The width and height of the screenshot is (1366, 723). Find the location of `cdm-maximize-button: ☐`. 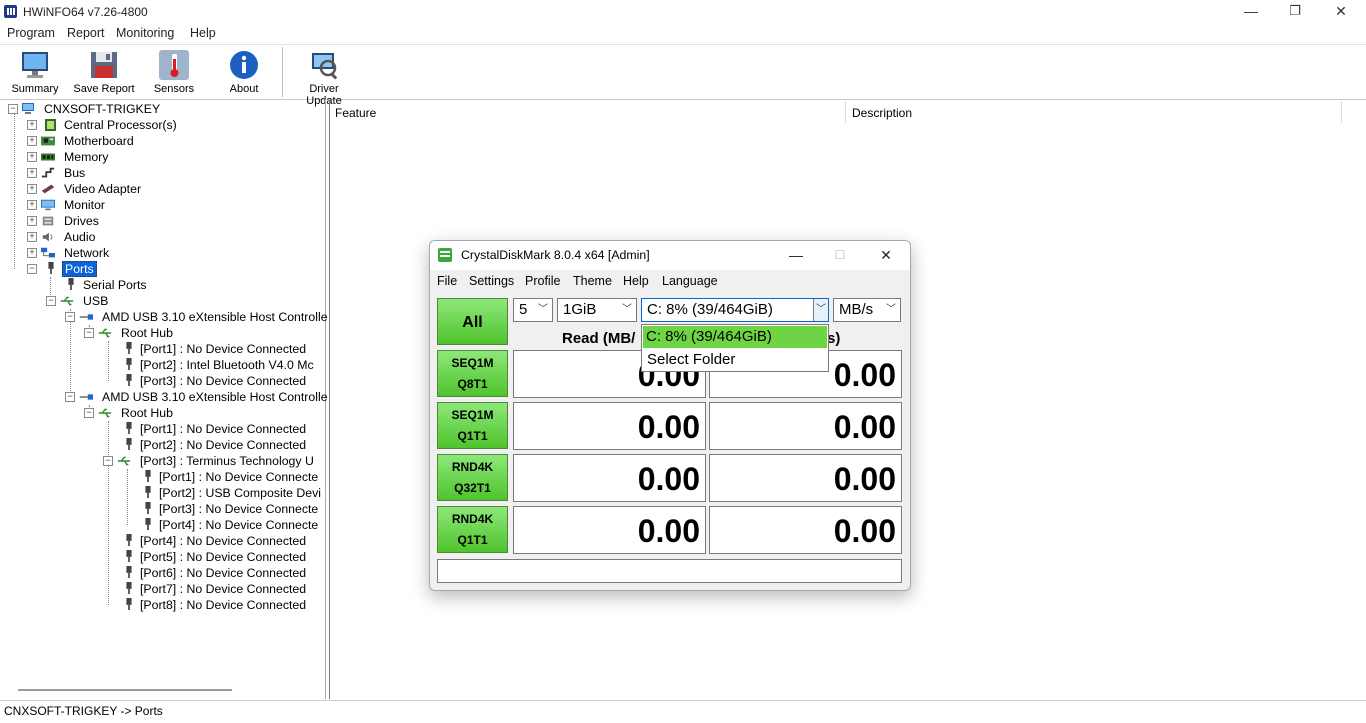

cdm-maximize-button: ☐ is located at coordinates (840, 256).